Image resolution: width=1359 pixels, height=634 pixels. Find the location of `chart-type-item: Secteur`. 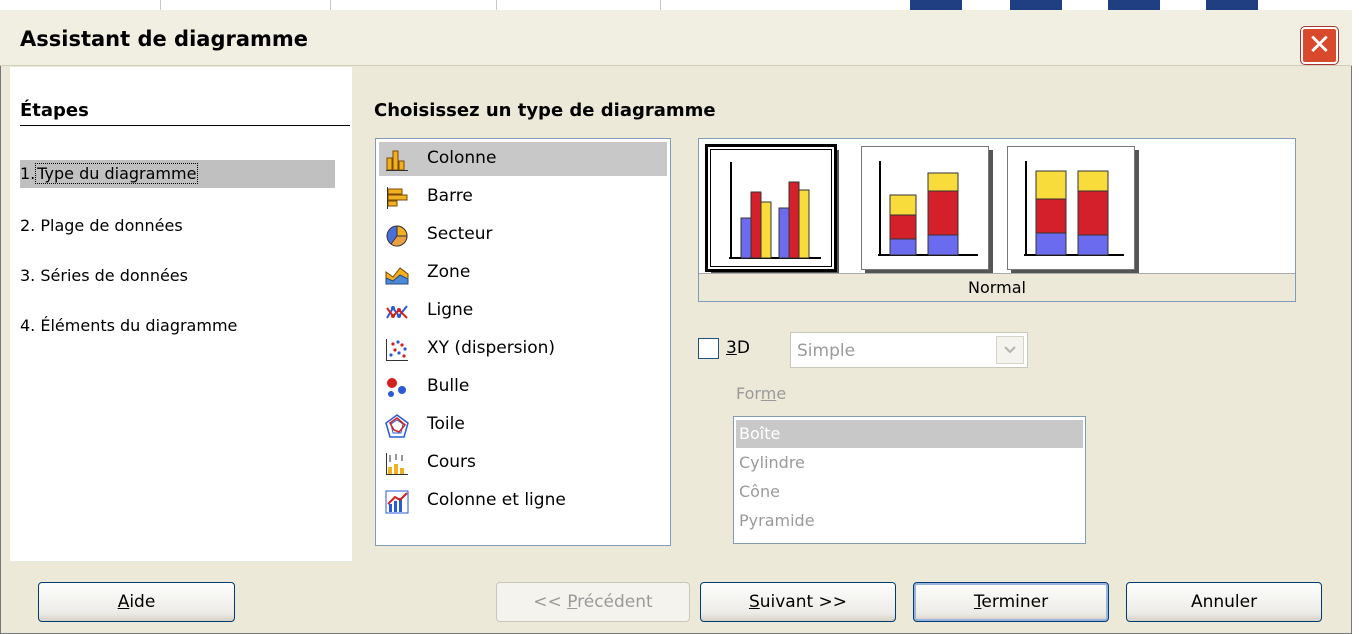

chart-type-item: Secteur is located at coordinates (523, 235).